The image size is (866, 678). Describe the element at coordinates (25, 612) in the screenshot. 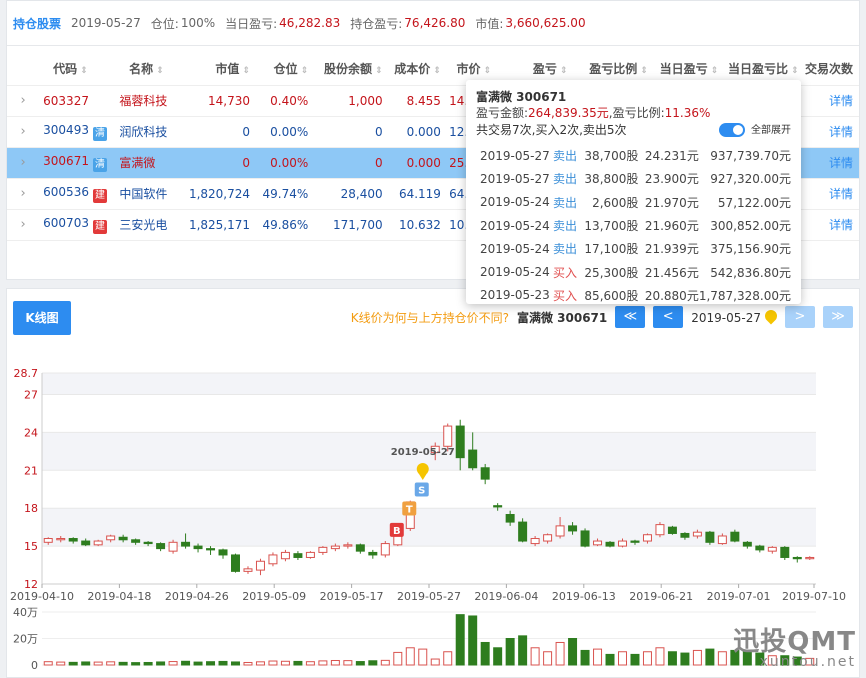

I see `vol-tick-label: 40万` at that location.